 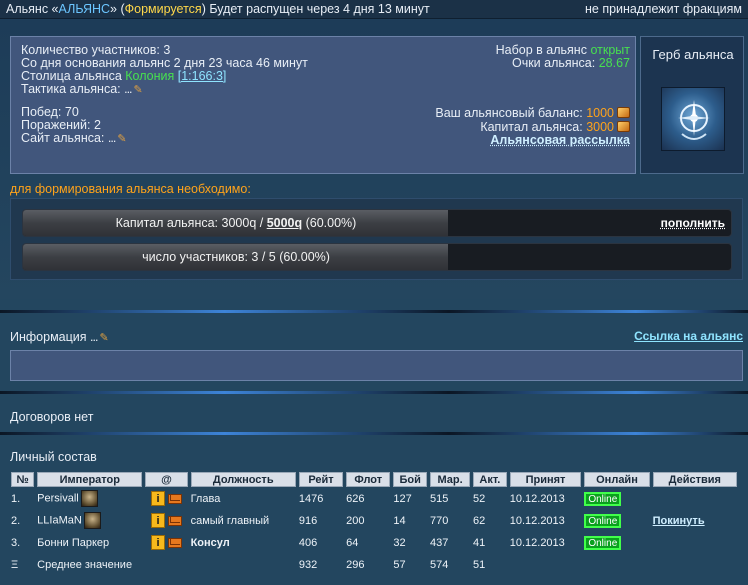 I want to click on faction-status: не принадлежит фракциям, so click(x=663, y=9).